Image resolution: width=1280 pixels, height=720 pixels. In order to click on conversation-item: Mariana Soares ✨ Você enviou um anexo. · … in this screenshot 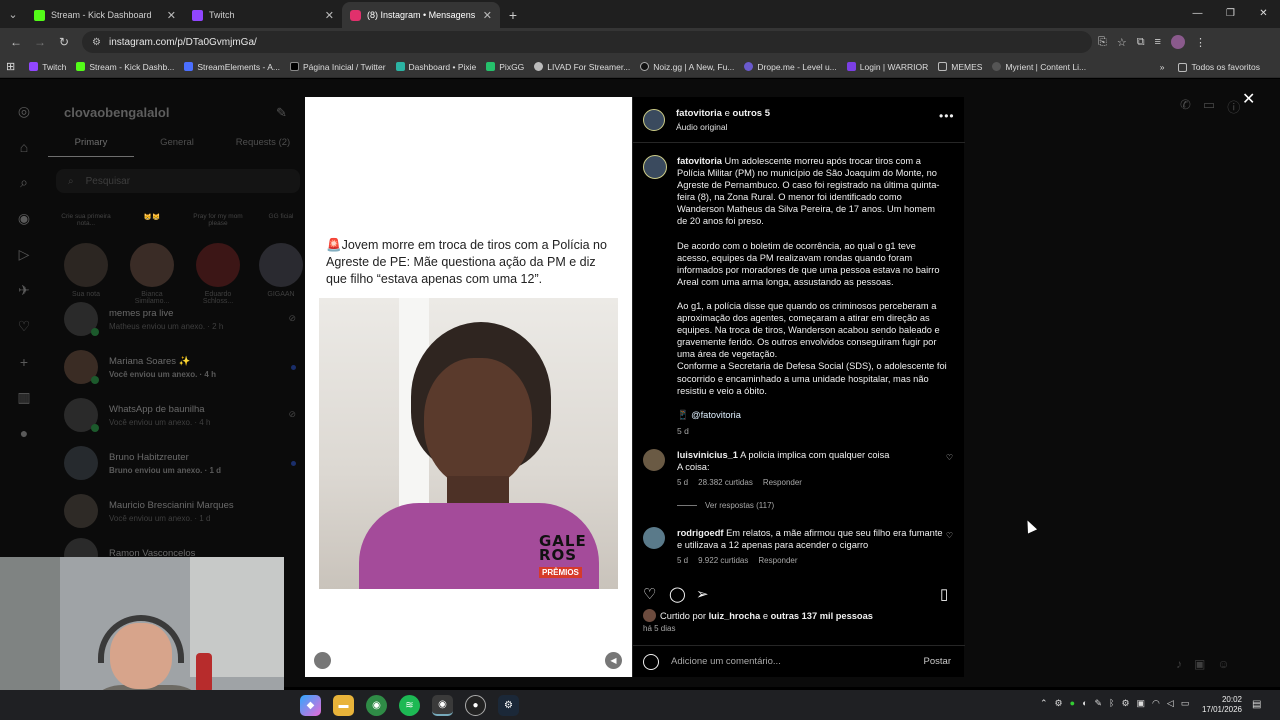, I will do `click(184, 367)`.